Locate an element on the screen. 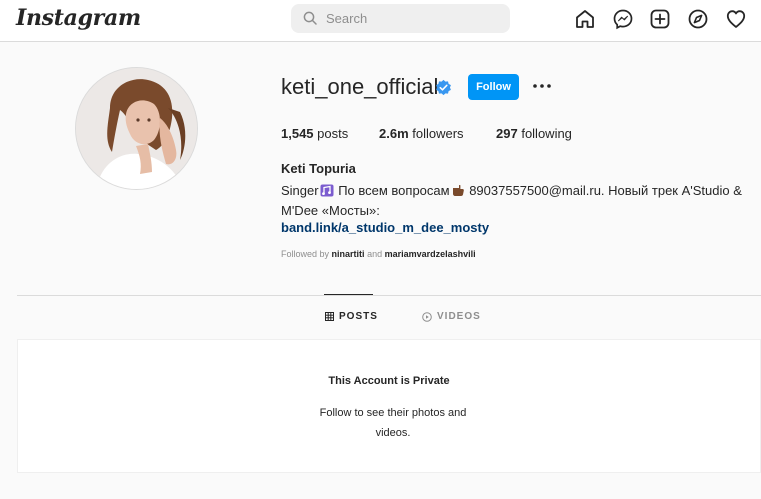 The height and width of the screenshot is (499, 761). more-options-icon is located at coordinates (542, 86).